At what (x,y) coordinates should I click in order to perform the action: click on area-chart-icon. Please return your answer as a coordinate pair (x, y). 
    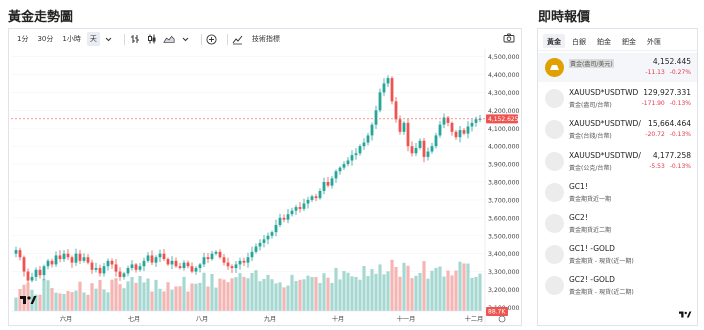
    Looking at the image, I should click on (169, 39).